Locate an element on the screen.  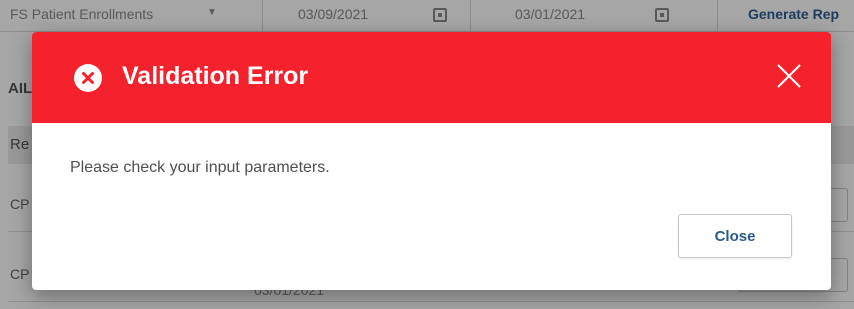
close-icon is located at coordinates (789, 76).